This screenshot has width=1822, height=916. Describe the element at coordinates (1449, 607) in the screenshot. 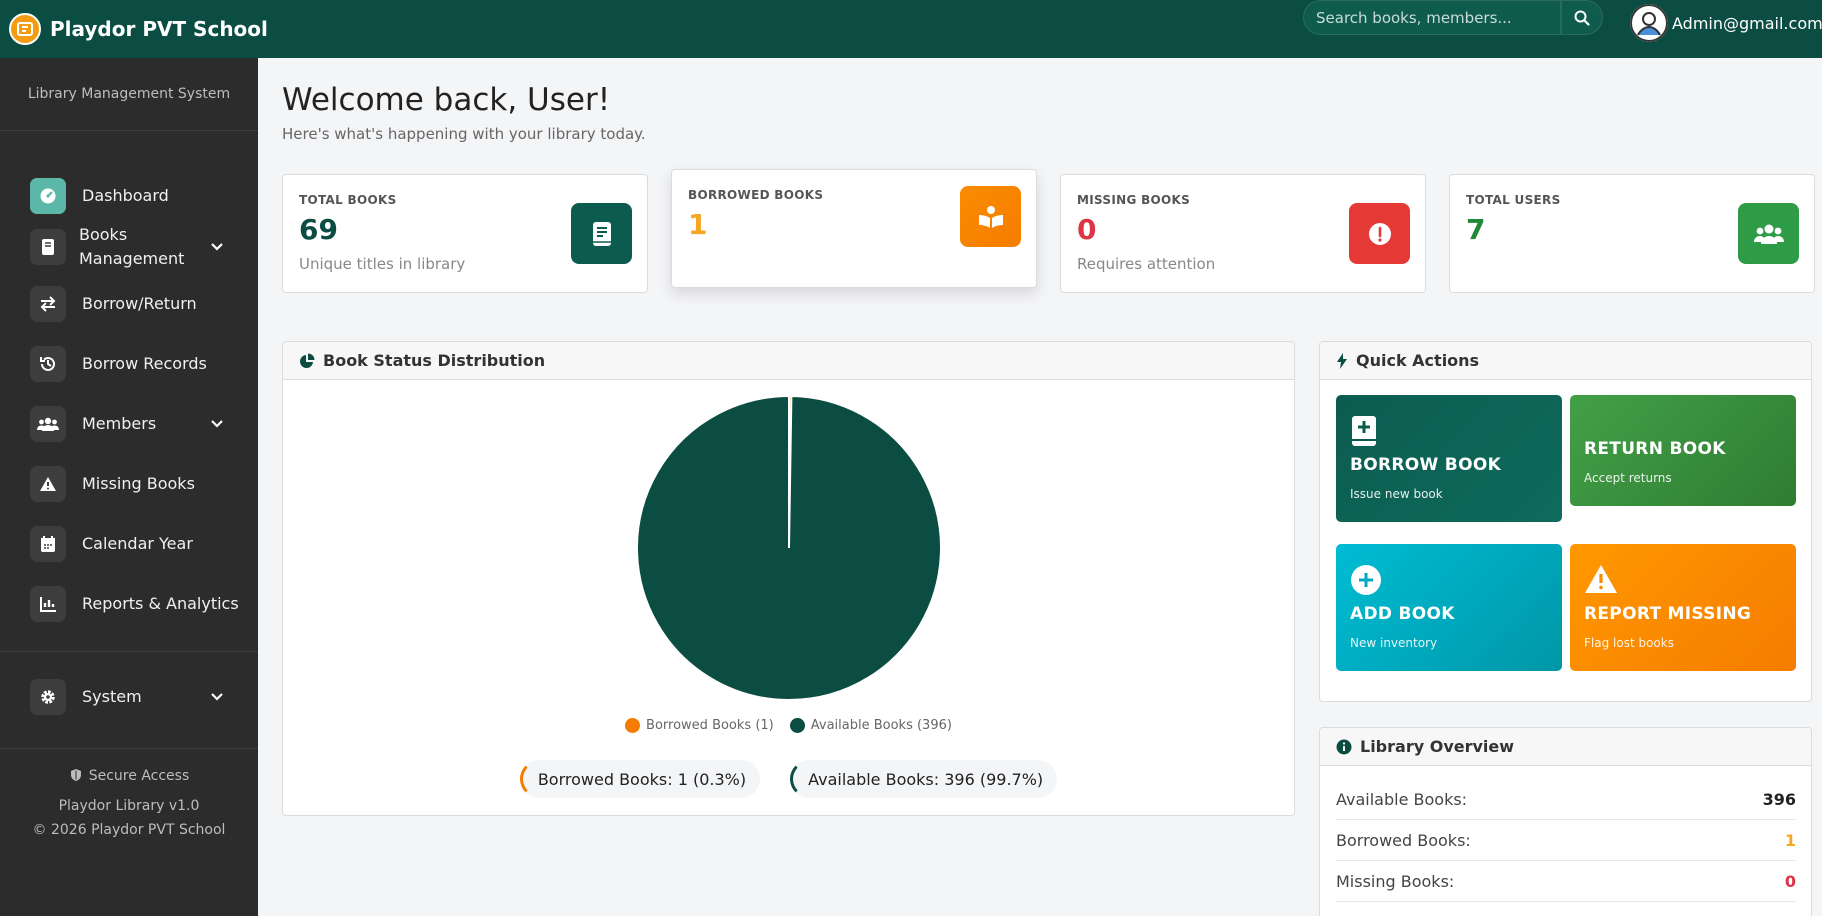

I see `add-book-button: ADD BOOK New inventory` at that location.